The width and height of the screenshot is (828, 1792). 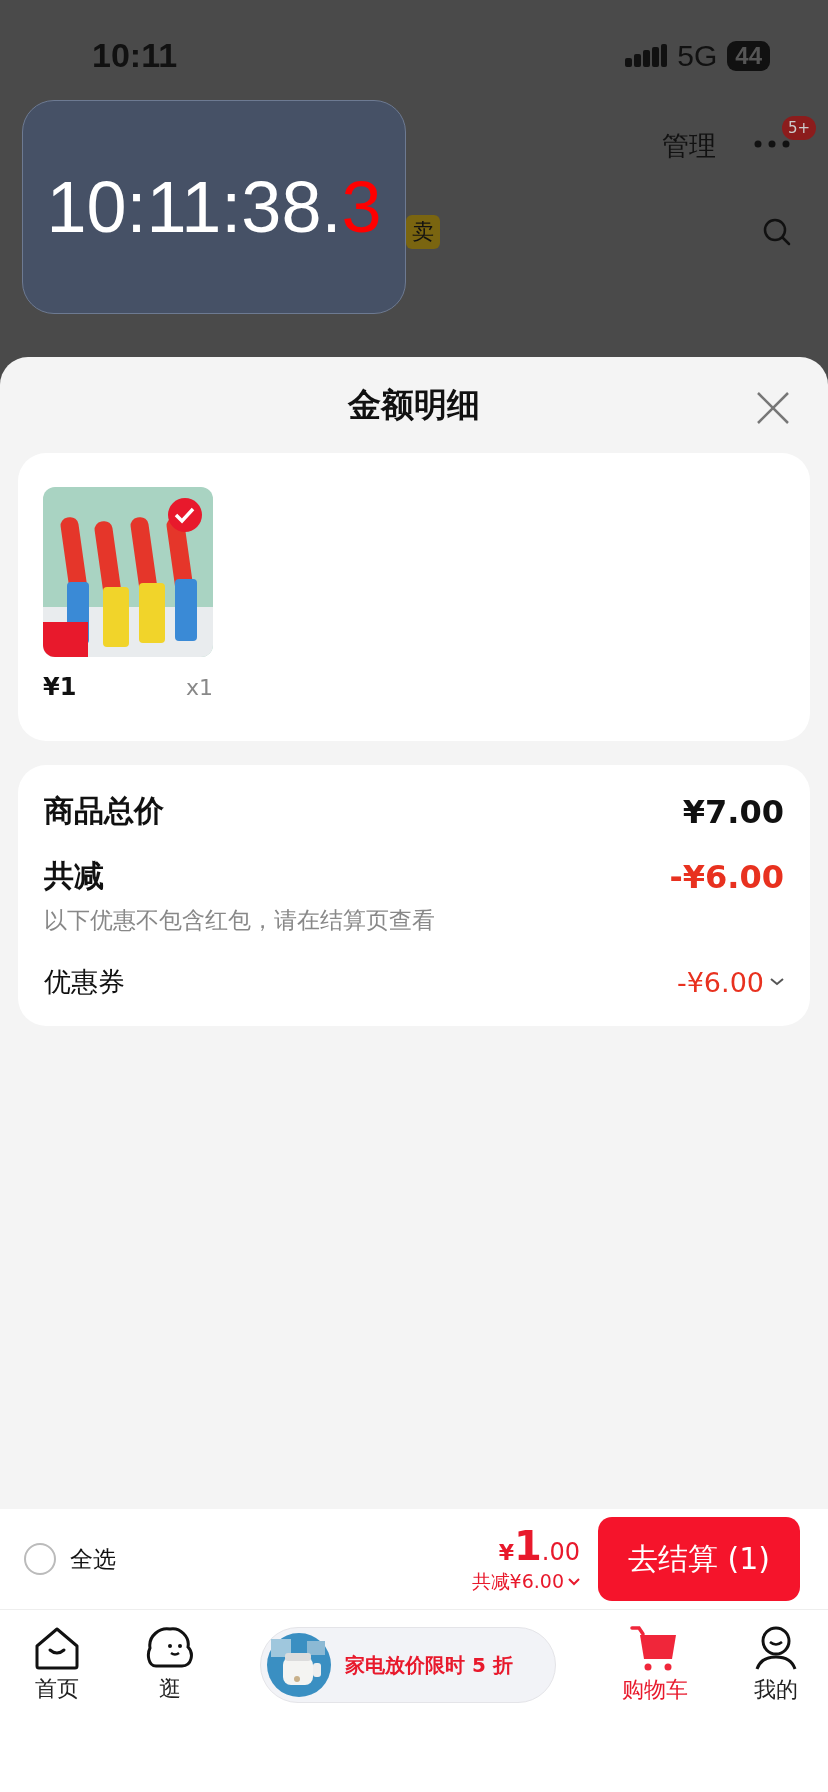 I want to click on more-icon, so click(x=772, y=144).